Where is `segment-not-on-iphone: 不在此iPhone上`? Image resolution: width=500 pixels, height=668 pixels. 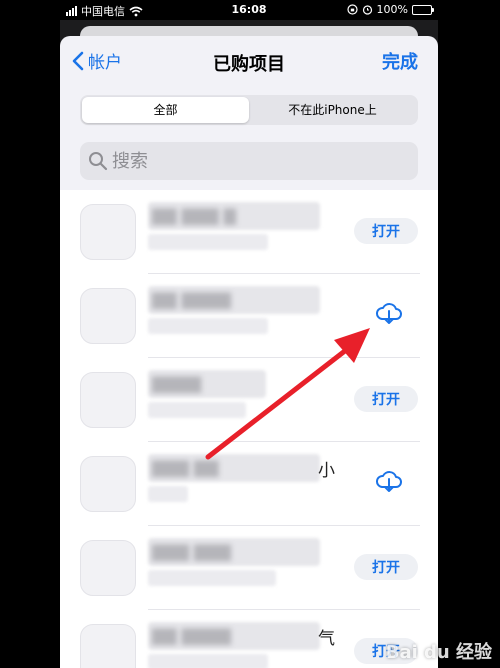
segment-not-on-iphone: 不在此iPhone上 is located at coordinates (332, 110).